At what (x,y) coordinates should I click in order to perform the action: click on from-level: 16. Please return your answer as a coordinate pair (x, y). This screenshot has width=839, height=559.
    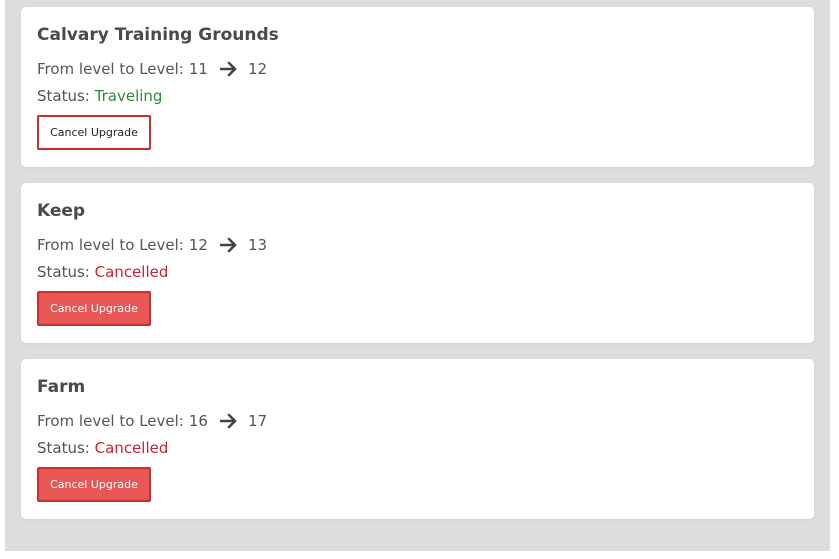
    Looking at the image, I should click on (198, 421).